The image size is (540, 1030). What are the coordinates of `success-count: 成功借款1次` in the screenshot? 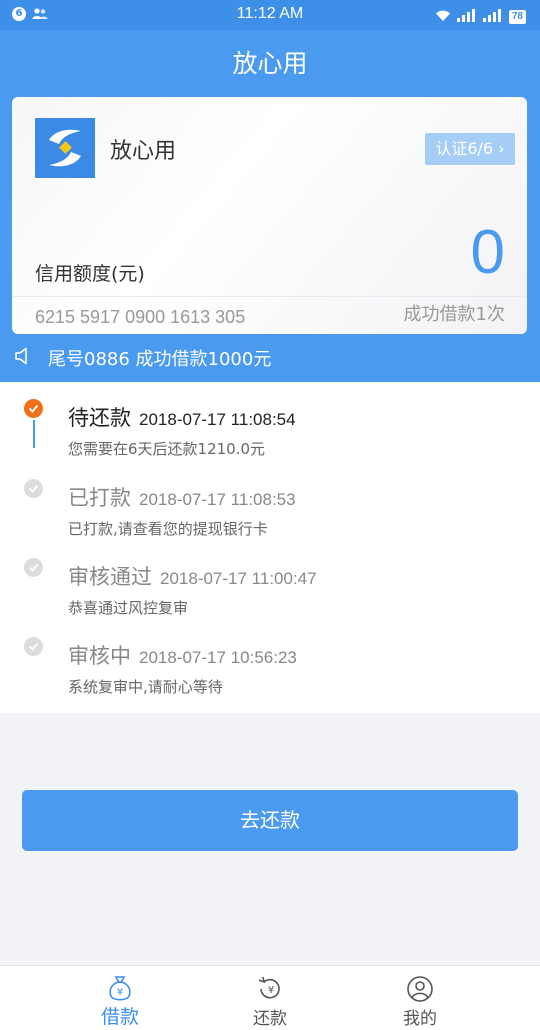 It's located at (454, 314).